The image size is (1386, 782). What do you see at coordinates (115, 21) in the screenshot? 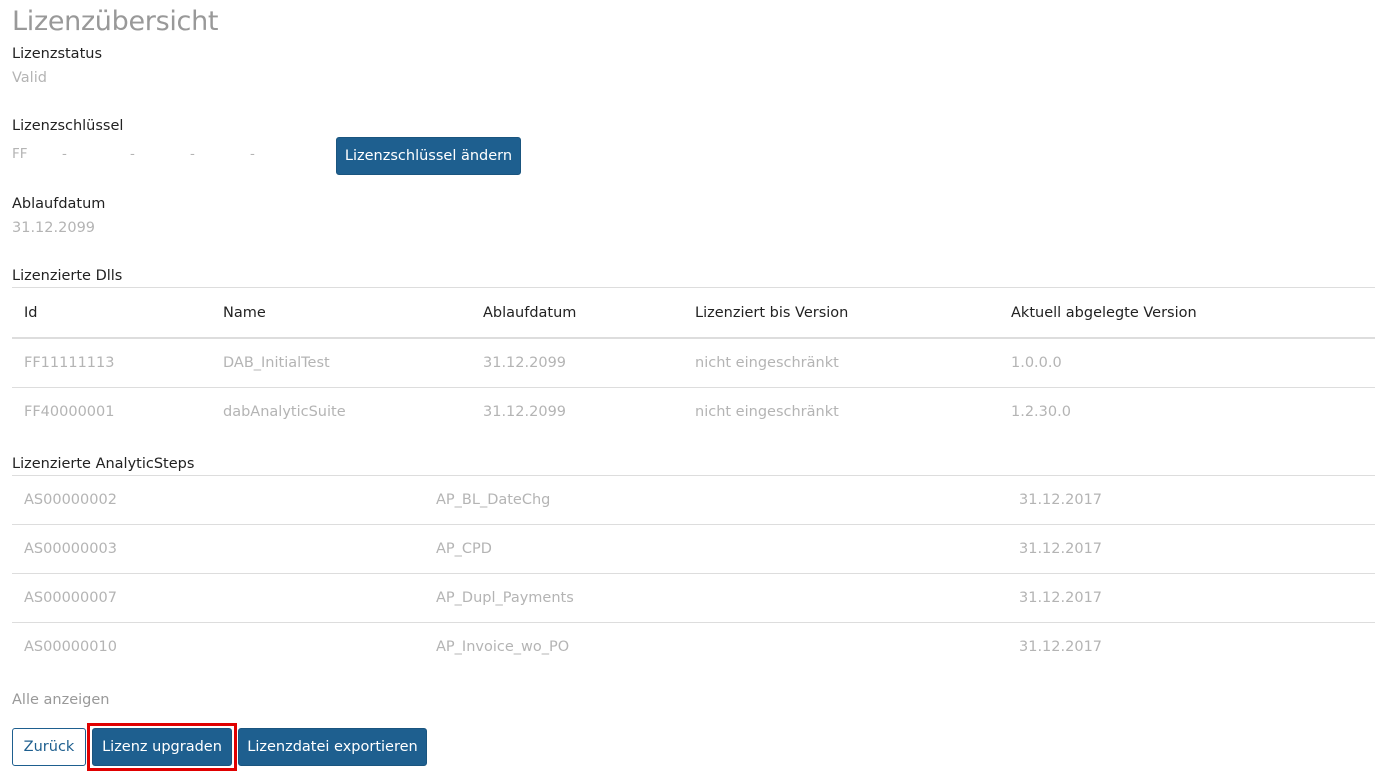
I see `page-title: Lizenzübersicht` at bounding box center [115, 21].